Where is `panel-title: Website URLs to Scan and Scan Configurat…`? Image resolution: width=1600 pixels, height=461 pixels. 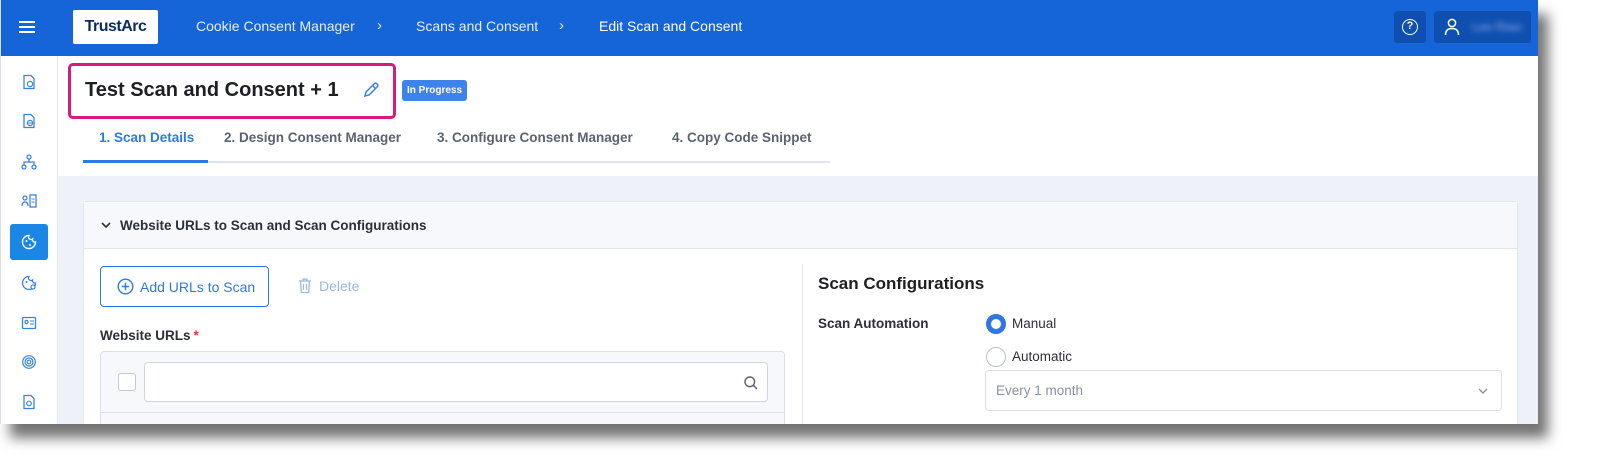 panel-title: Website URLs to Scan and Scan Configurat… is located at coordinates (273, 225).